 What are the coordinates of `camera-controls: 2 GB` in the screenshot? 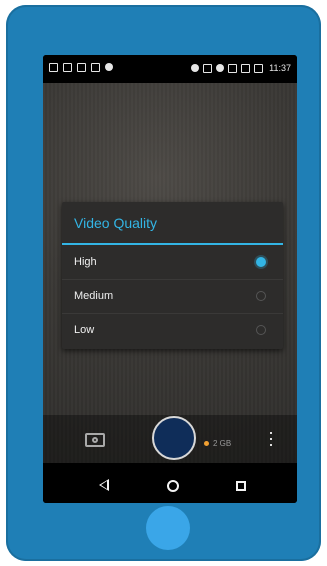 It's located at (170, 443).